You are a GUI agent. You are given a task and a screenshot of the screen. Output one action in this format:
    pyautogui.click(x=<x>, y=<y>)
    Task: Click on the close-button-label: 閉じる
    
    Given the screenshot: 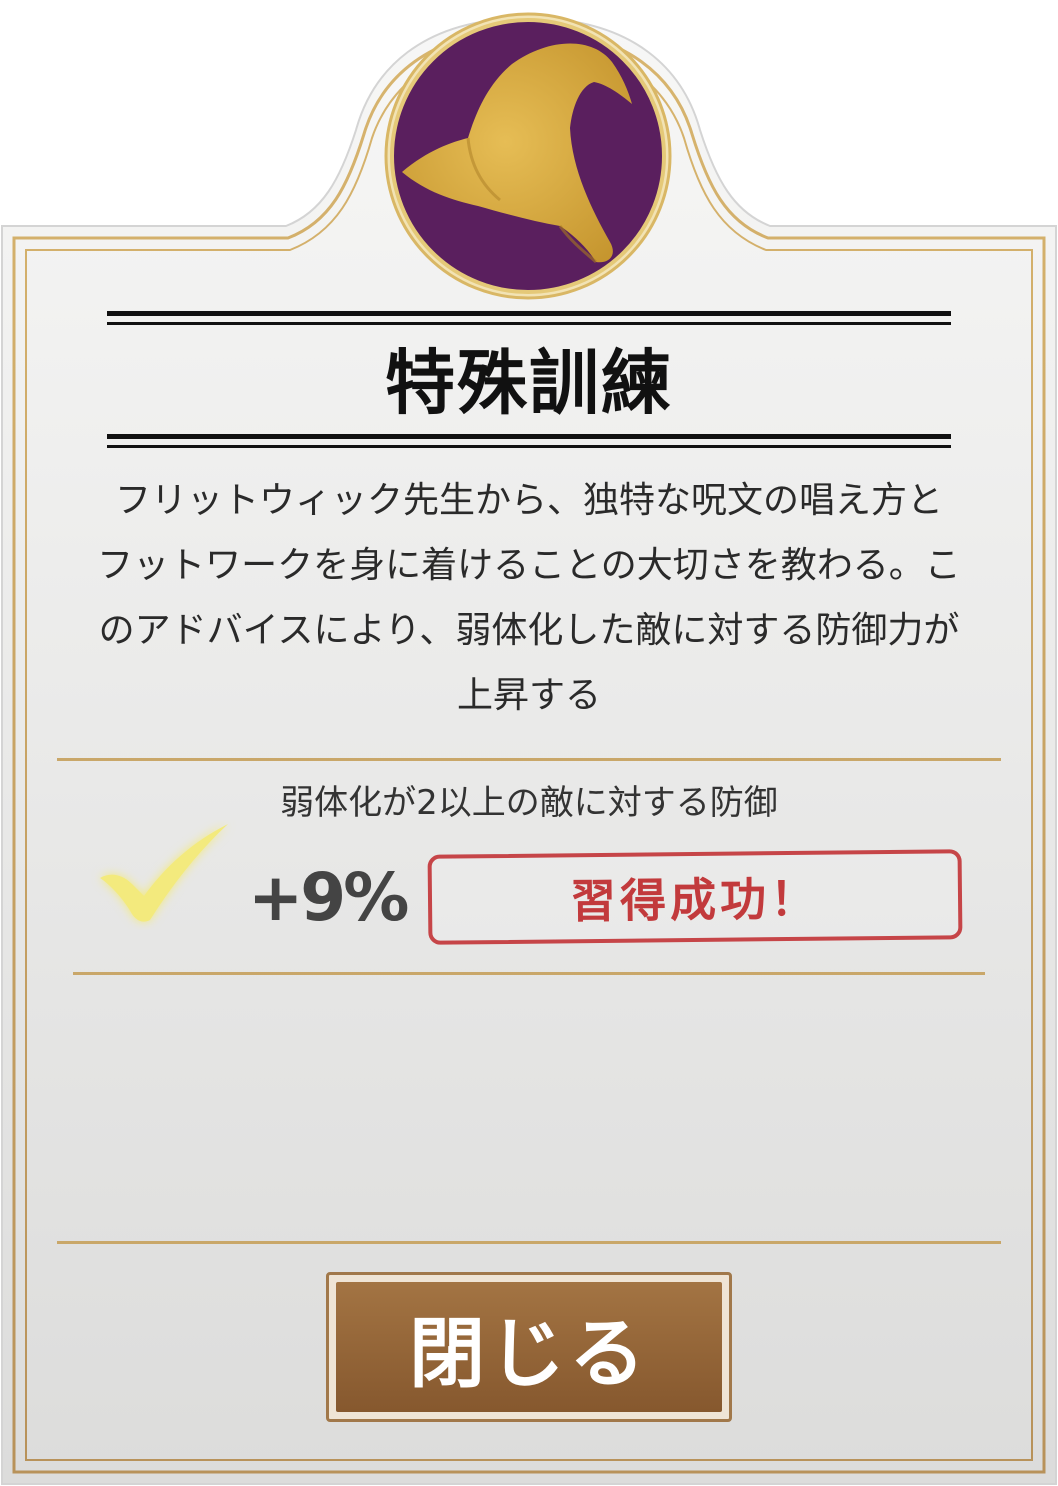 What is the action you would take?
    pyautogui.click(x=529, y=1353)
    